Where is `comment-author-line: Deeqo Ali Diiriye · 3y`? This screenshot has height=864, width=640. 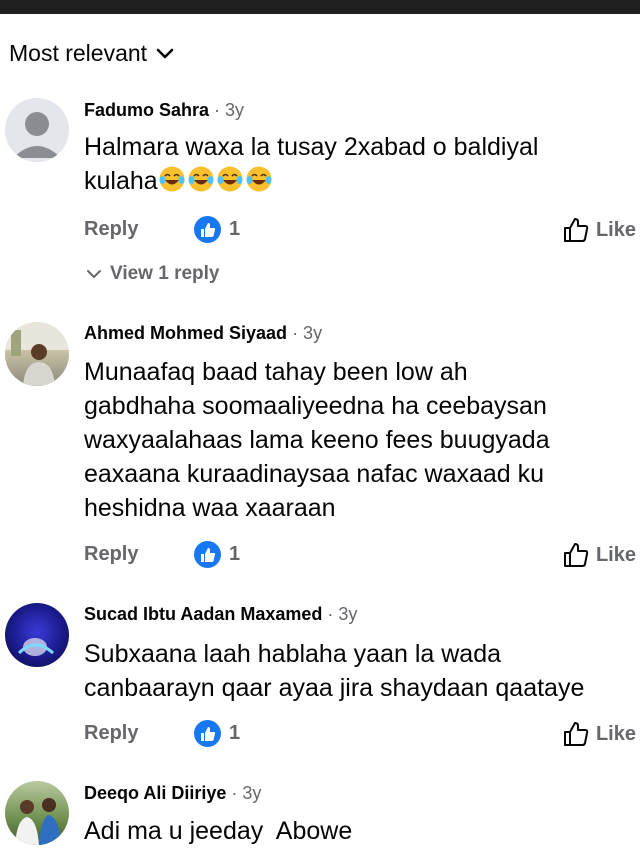 comment-author-line: Deeqo Ali Diiriye · 3y is located at coordinates (172, 793).